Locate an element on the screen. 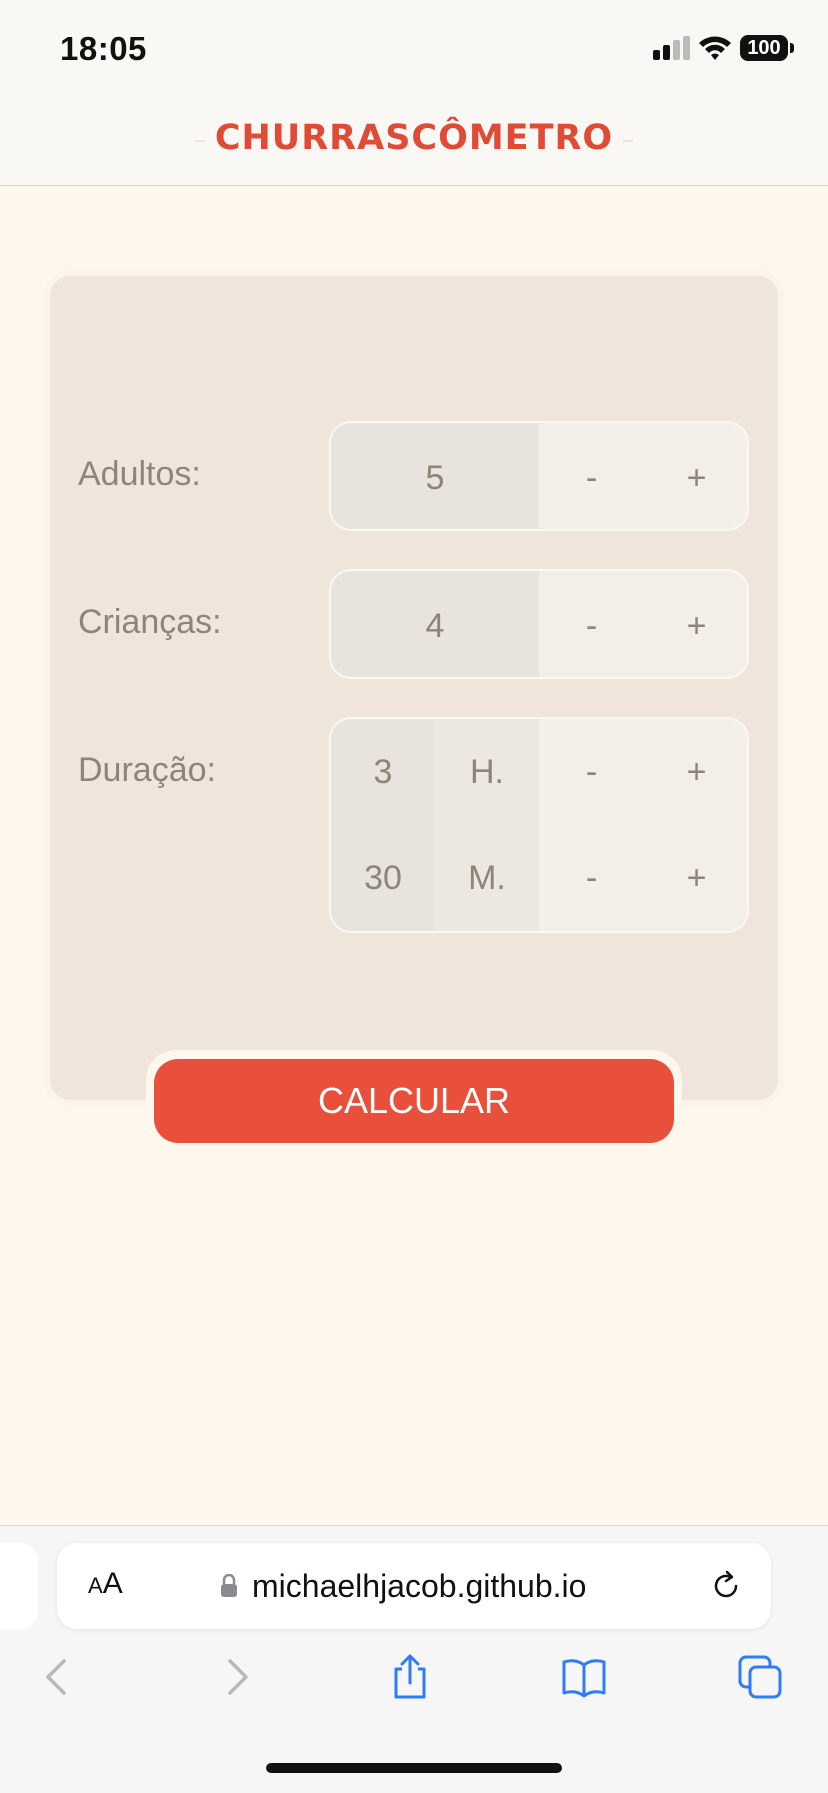  duration-label: Duração: is located at coordinates (147, 770).